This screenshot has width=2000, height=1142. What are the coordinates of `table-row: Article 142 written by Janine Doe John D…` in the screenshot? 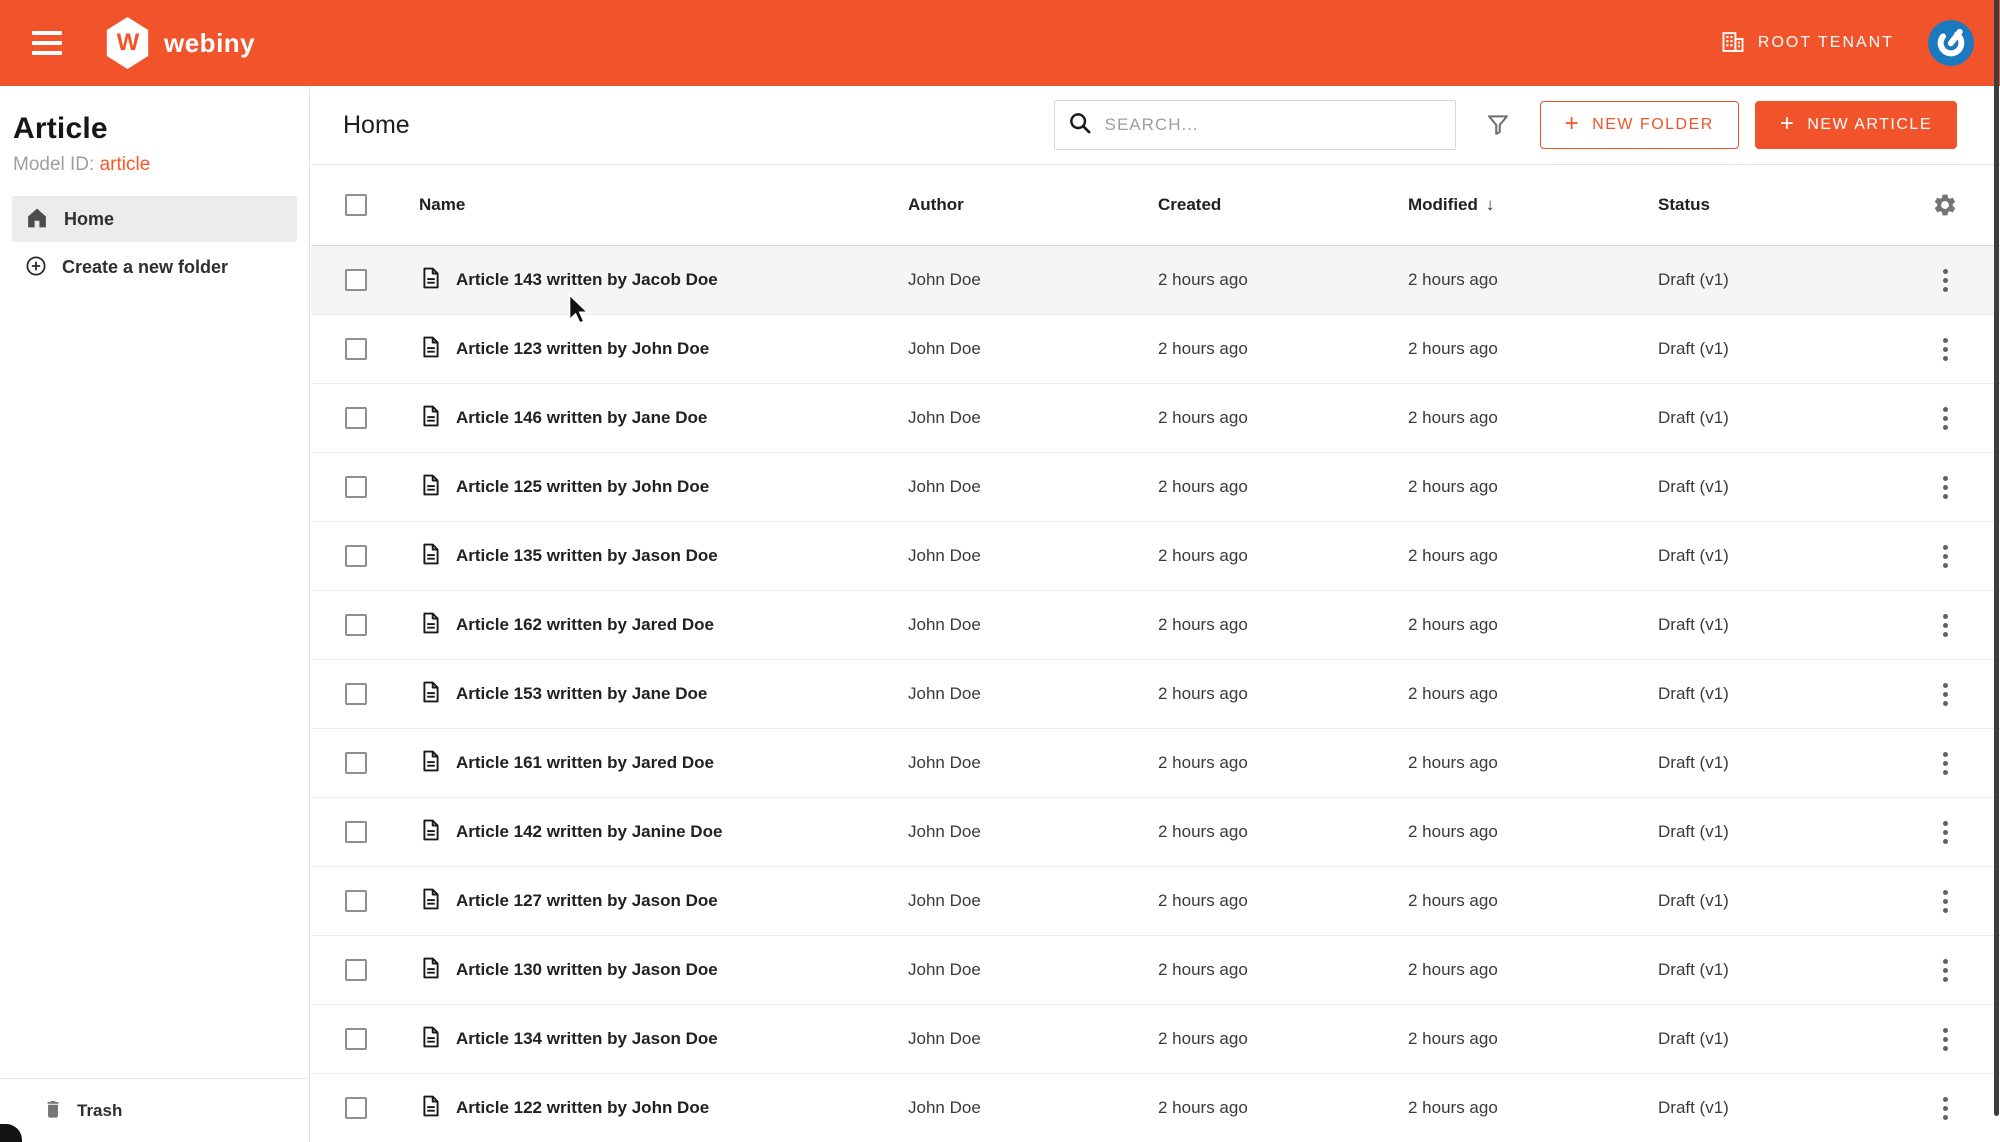 It's located at (1155, 832).